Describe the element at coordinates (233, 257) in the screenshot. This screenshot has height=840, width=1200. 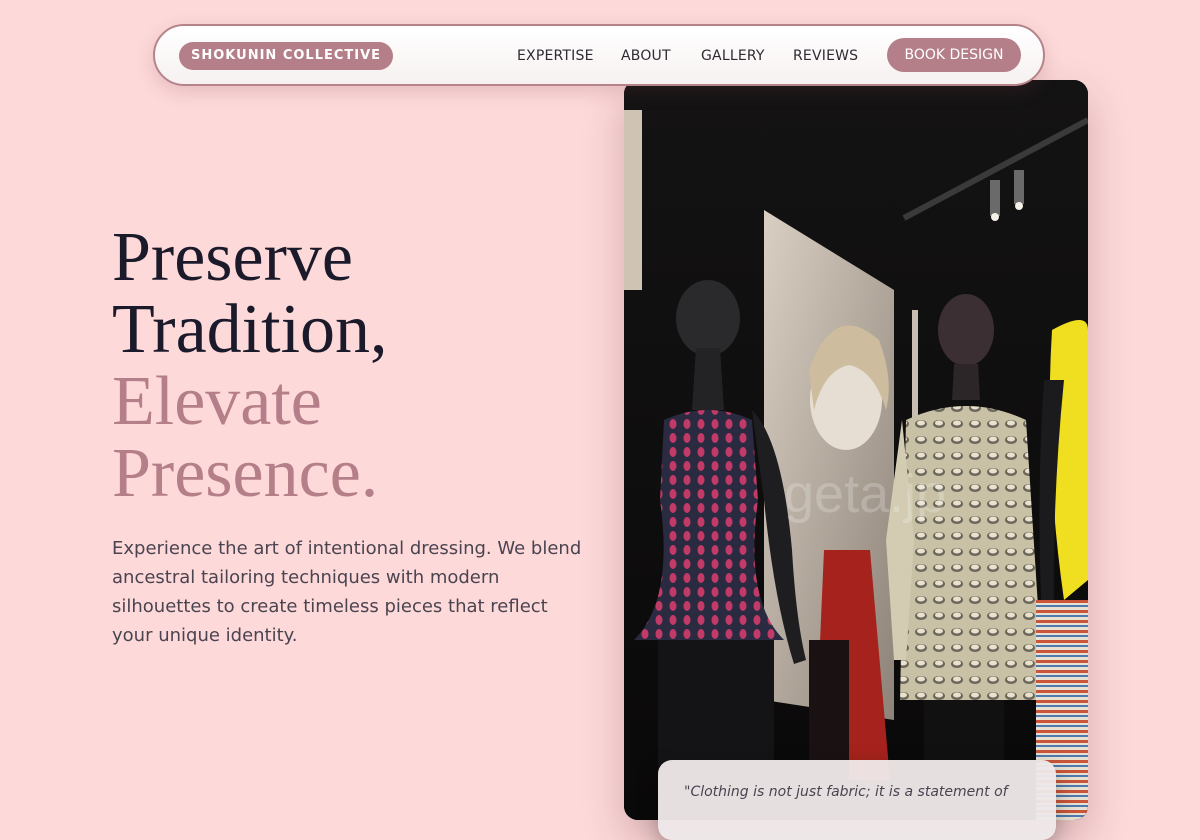
I see `headline-line-1: Preserve` at that location.